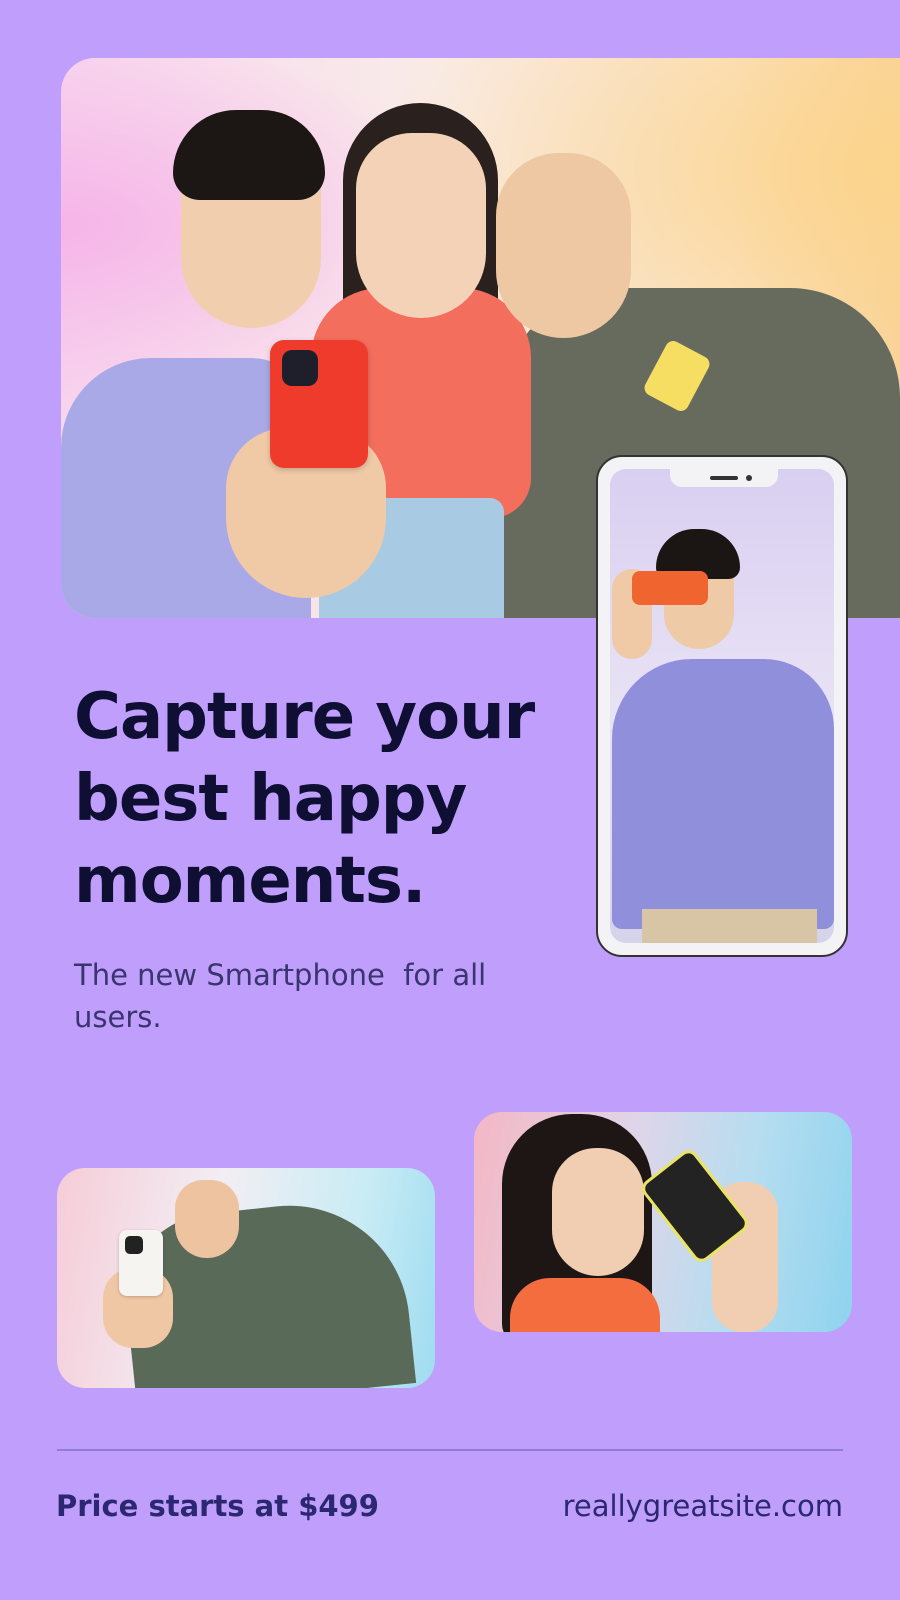  I want to click on price-text: Price starts at $499, so click(217, 1506).